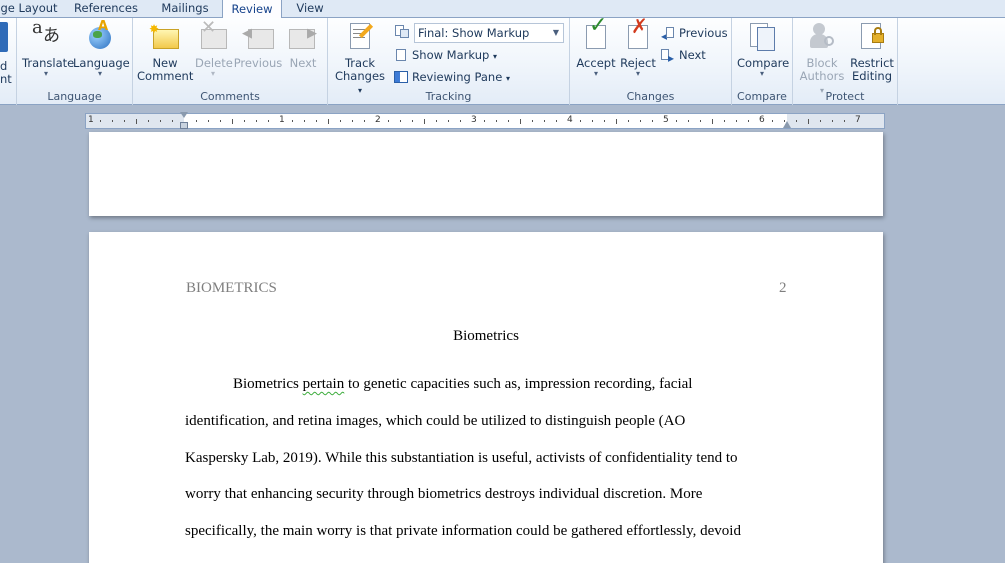 The width and height of the screenshot is (1005, 563). What do you see at coordinates (360, 59) in the screenshot?
I see `track-changes-button: Track Changes ▾` at bounding box center [360, 59].